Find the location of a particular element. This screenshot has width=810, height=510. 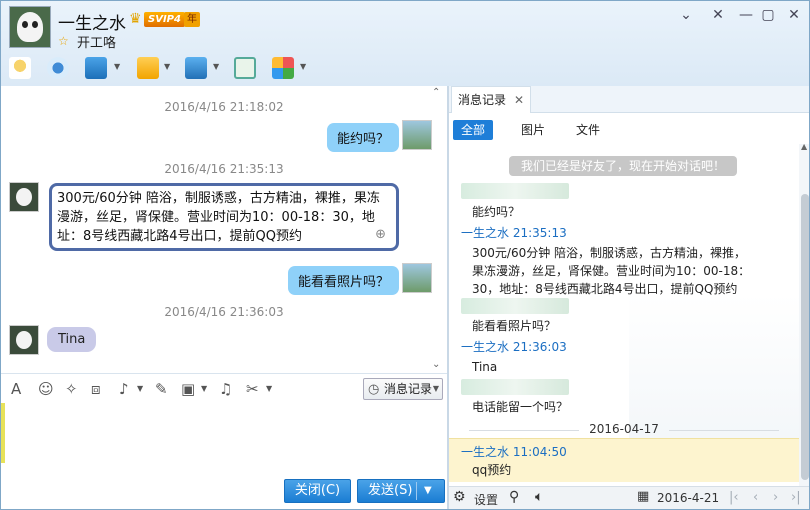

close-button: 关闭(C) is located at coordinates (317, 491).